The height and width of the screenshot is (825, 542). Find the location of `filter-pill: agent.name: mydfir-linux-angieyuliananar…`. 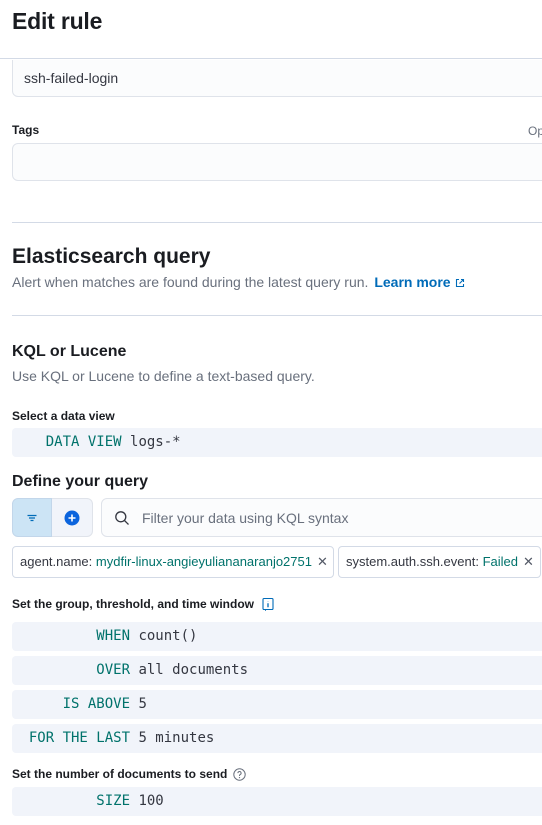

filter-pill: agent.name: mydfir-linux-angieyuliananar… is located at coordinates (173, 562).